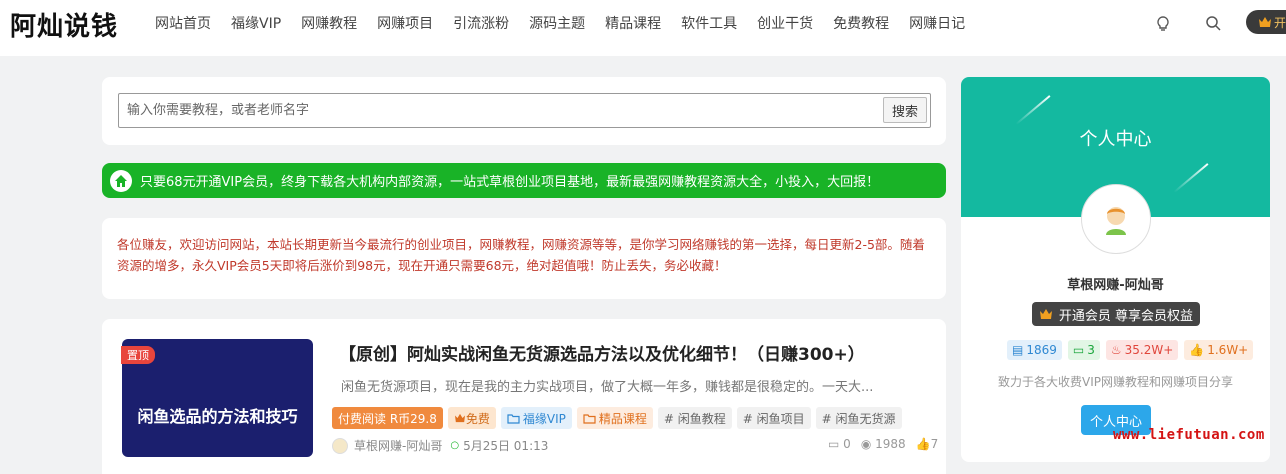 The width and height of the screenshot is (1286, 474). Describe the element at coordinates (905, 110) in the screenshot. I see `search-button: 搜索` at that location.